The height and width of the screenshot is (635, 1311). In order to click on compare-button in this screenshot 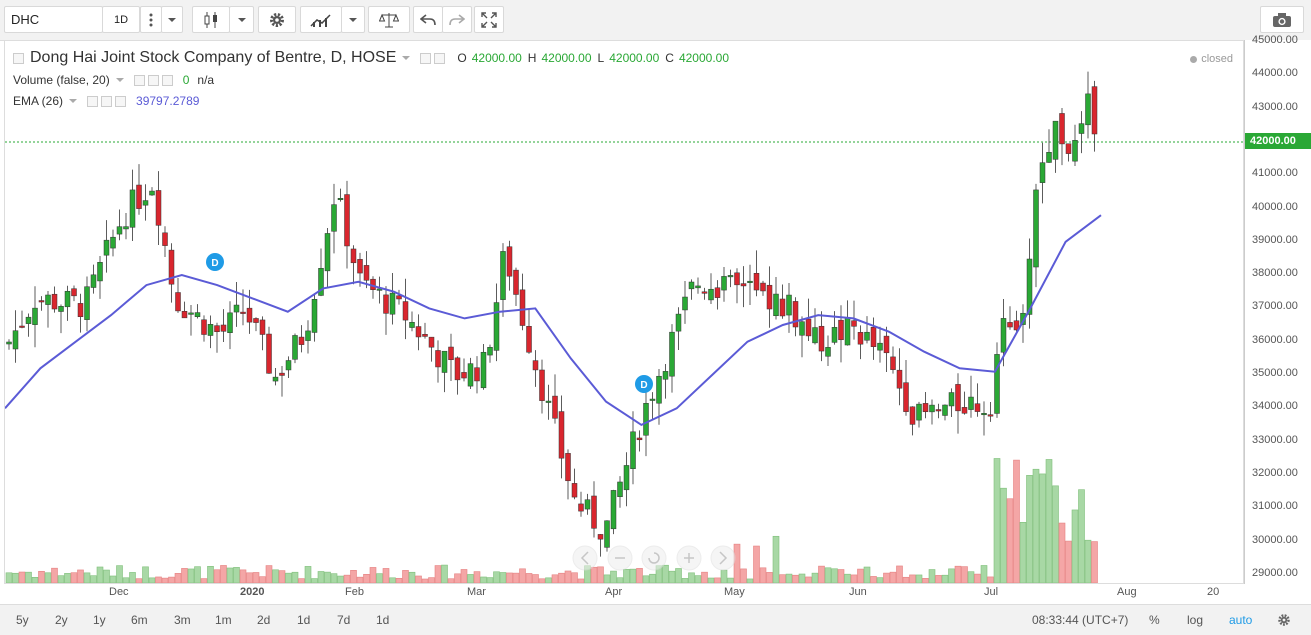, I will do `click(389, 19)`.